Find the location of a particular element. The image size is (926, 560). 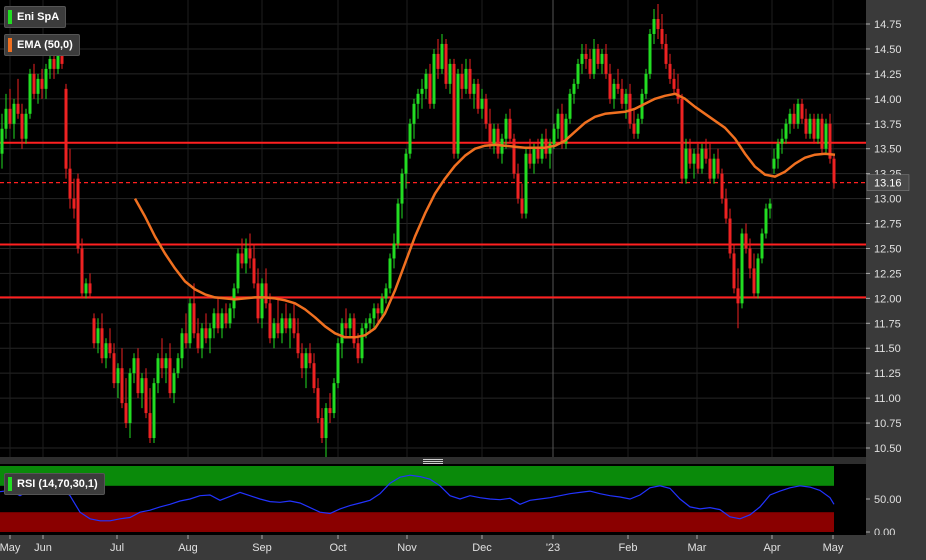

last-price-tag: 13.16 is located at coordinates (888, 182).